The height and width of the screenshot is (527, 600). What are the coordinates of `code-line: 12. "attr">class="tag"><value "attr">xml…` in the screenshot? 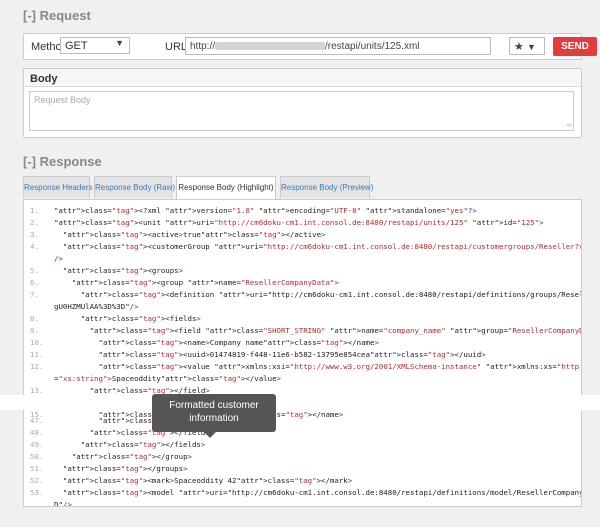 It's located at (302, 368).